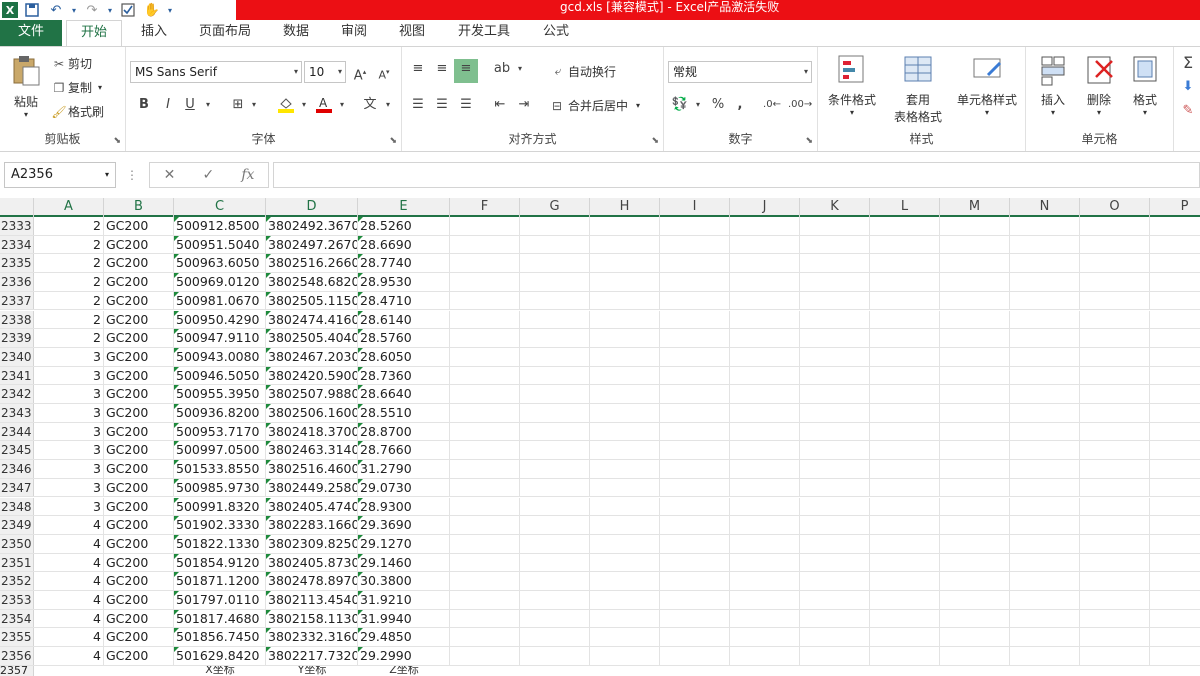 The height and width of the screenshot is (676, 1200). I want to click on cell-g2350, so click(555, 543).